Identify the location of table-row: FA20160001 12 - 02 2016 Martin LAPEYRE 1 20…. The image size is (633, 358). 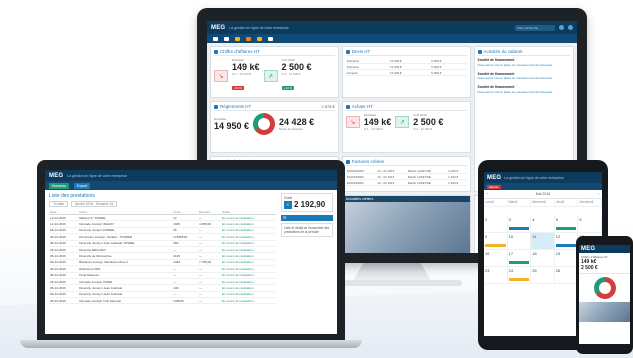
(406, 182).